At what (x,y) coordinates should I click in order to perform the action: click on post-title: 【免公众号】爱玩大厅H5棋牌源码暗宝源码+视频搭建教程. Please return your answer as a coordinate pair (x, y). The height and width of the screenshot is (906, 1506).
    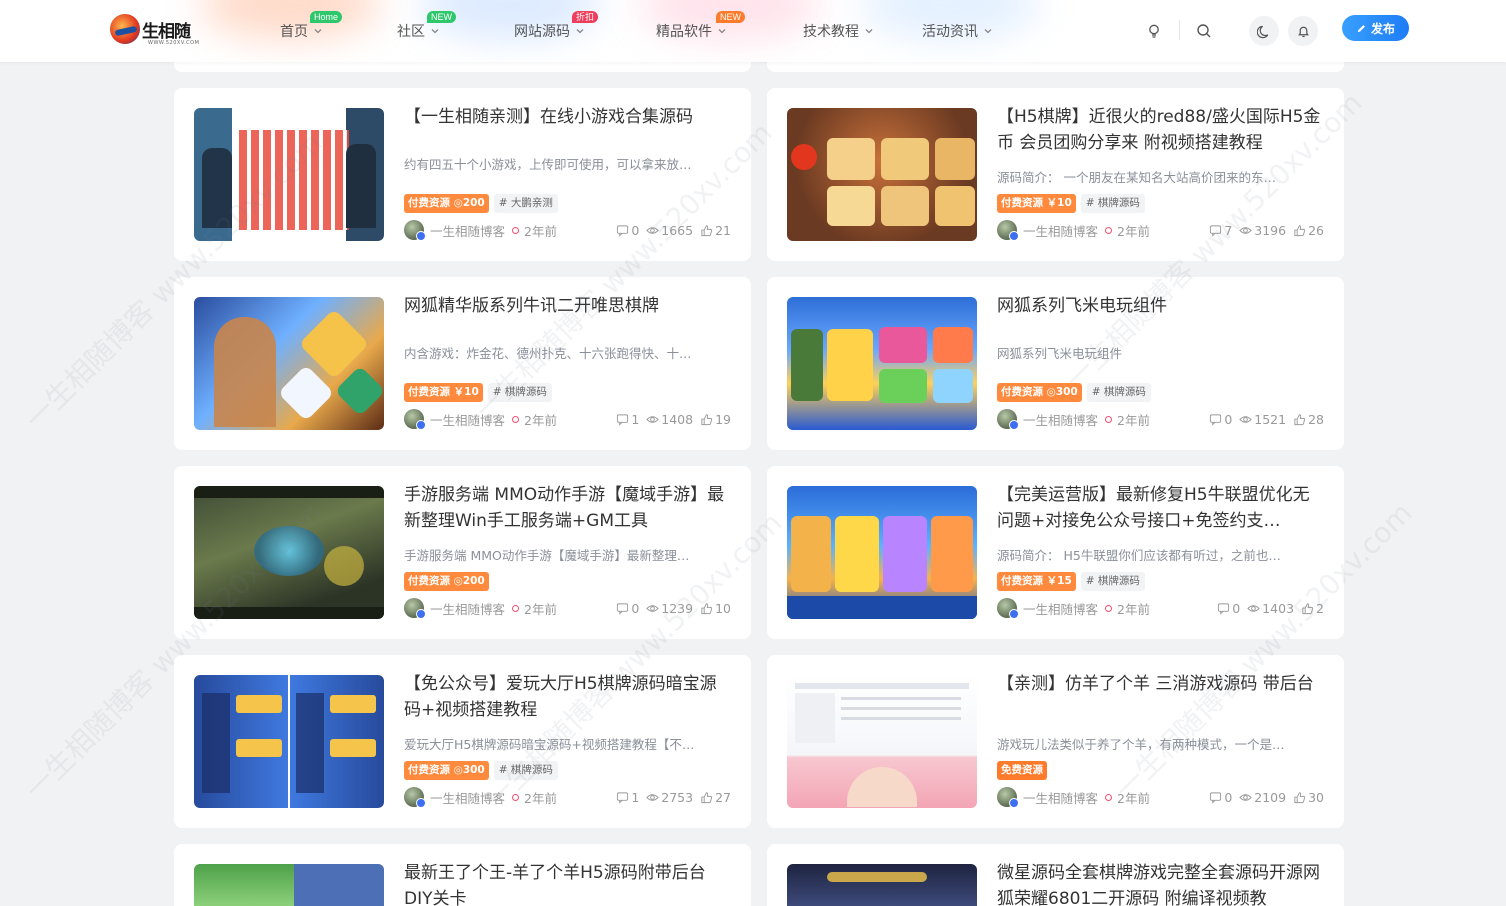
    Looking at the image, I should click on (566, 697).